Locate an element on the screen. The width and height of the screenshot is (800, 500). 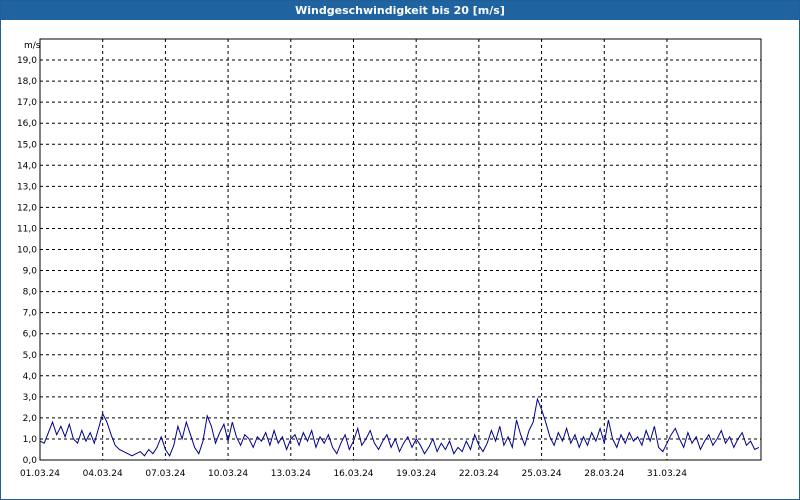
y-tick-label: 6,0 is located at coordinates (30, 335).